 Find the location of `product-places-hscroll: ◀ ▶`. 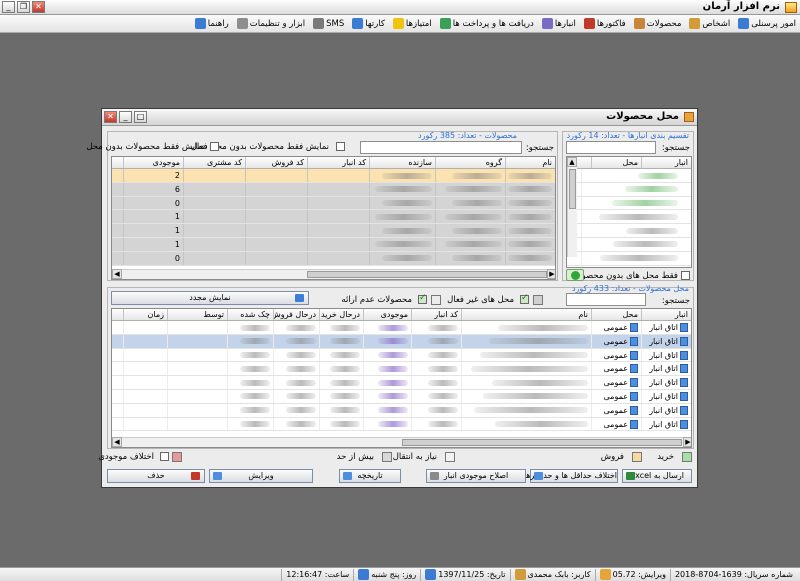

product-places-hscroll: ◀ ▶ is located at coordinates (401, 442).